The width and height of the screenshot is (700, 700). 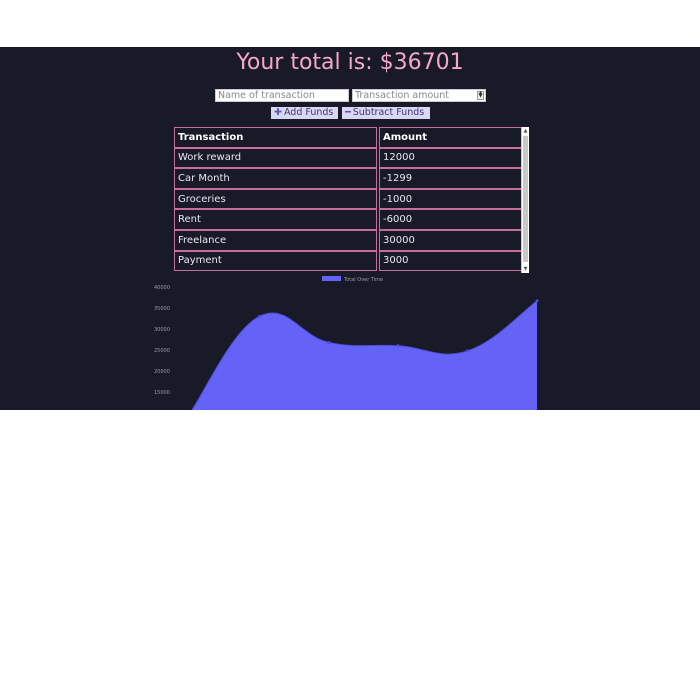 I want to click on table-row: Rent -6000, so click(x=349, y=219).